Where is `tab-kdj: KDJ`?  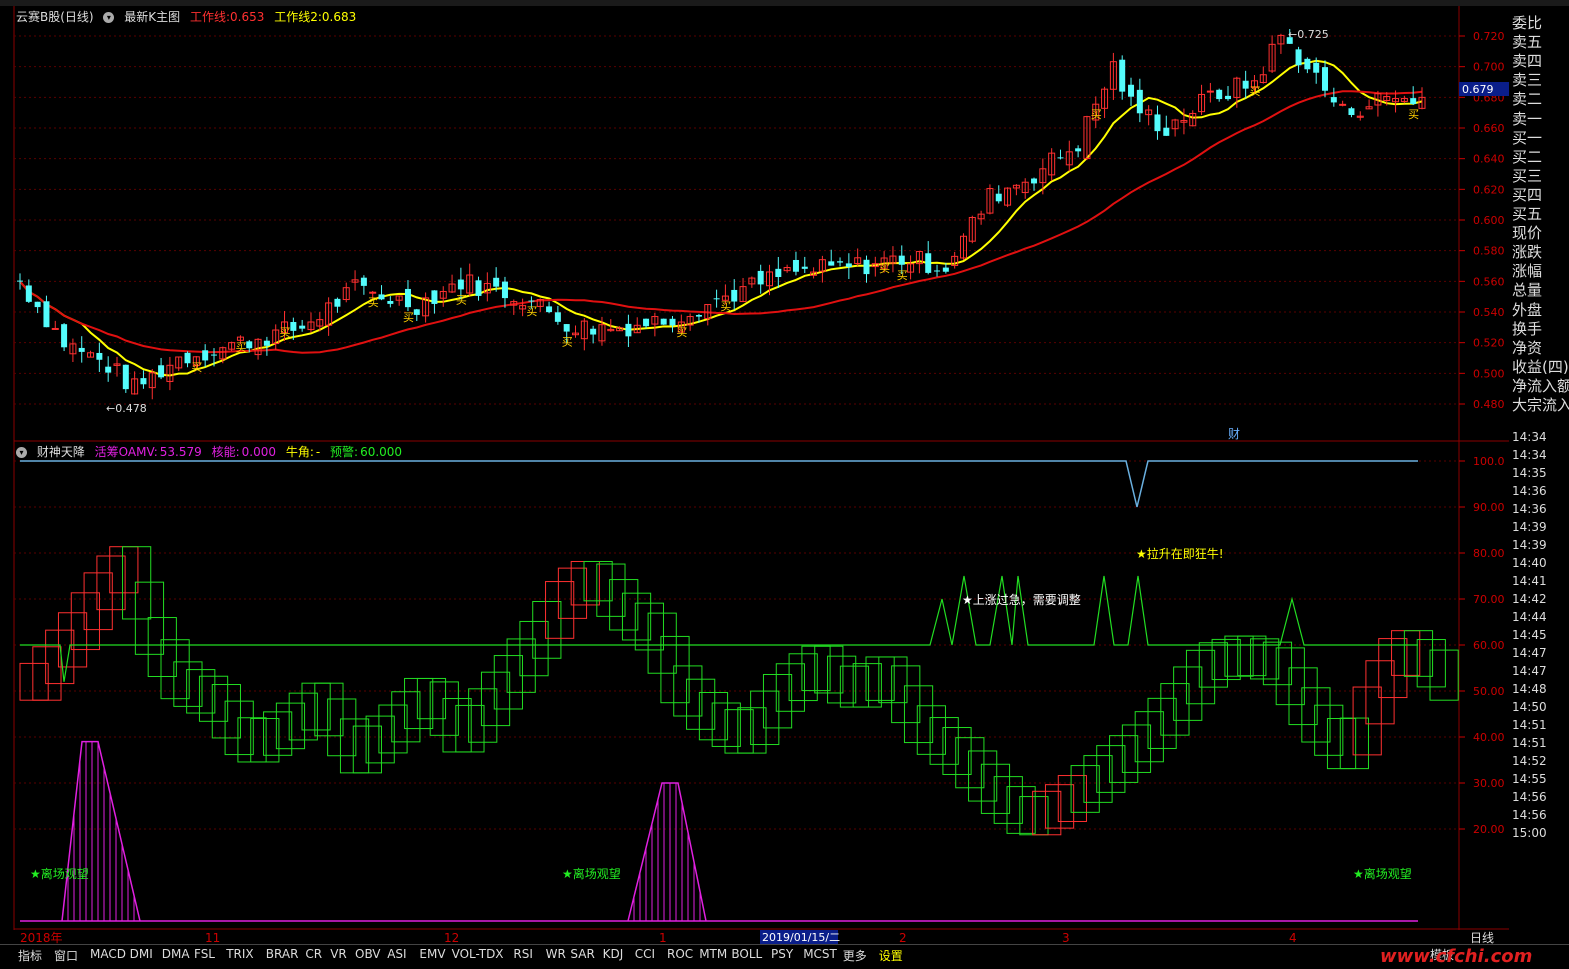
tab-kdj: KDJ is located at coordinates (613, 954).